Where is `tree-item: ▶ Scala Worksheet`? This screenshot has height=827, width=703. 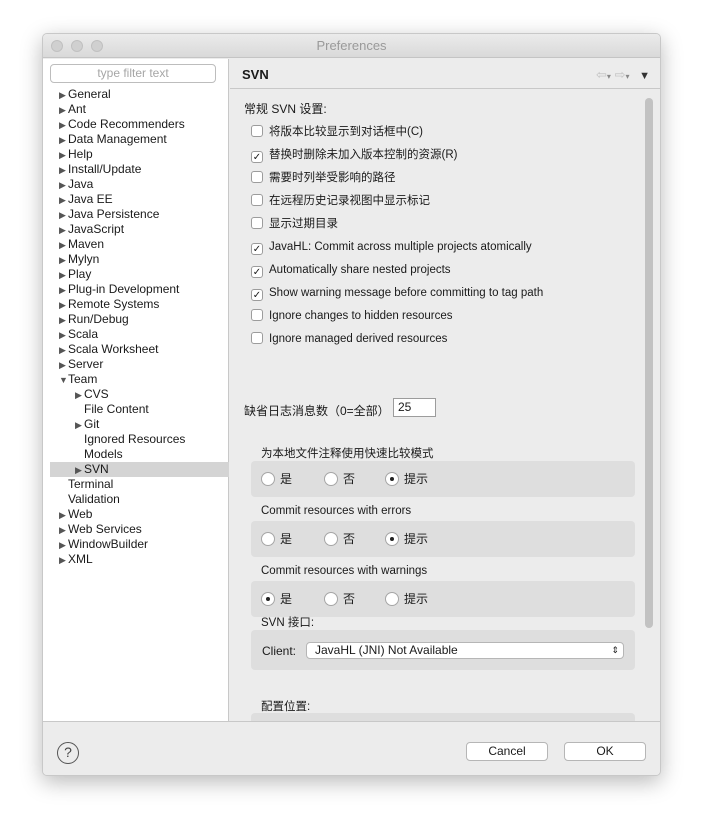
tree-item: ▶ Scala Worksheet is located at coordinates (136, 349).